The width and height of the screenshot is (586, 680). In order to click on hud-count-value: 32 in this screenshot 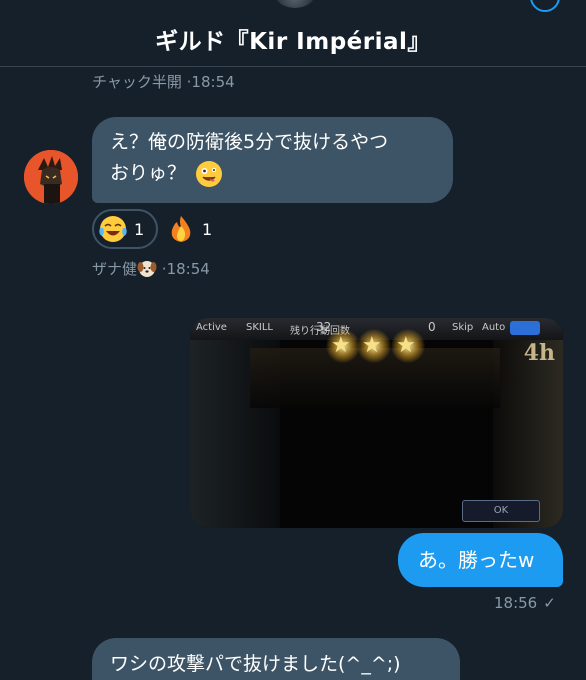, I will do `click(324, 327)`.